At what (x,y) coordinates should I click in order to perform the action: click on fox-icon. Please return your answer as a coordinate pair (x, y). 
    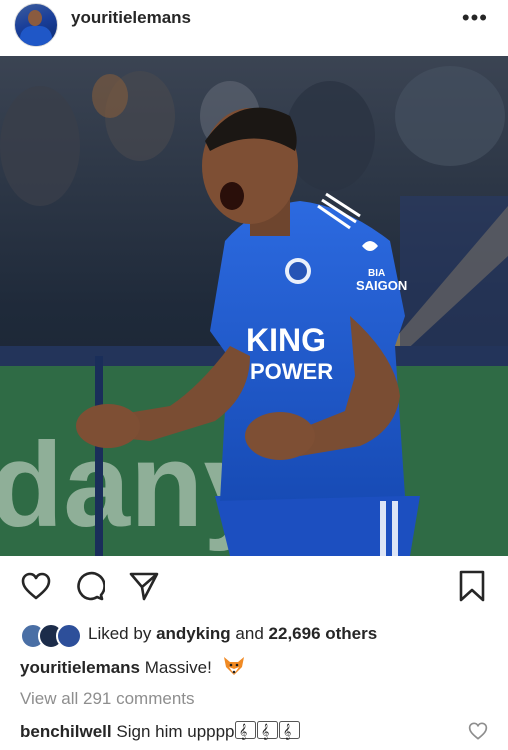
    Looking at the image, I should click on (234, 668).